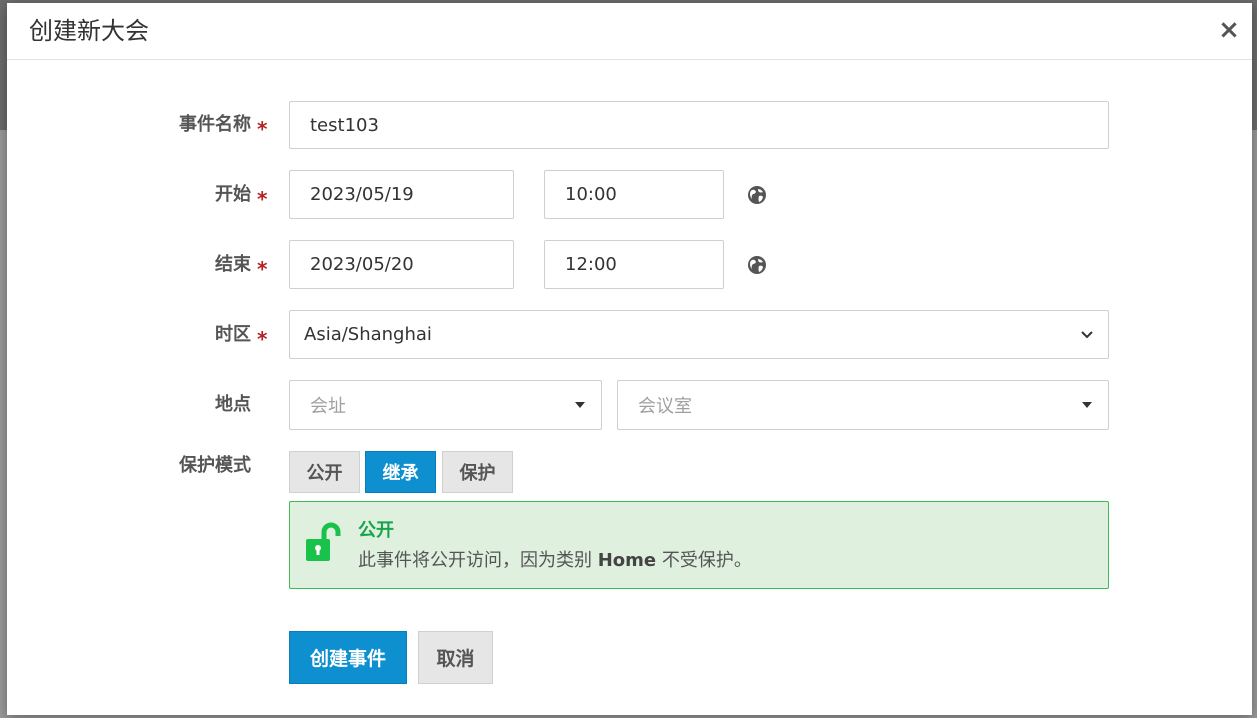  Describe the element at coordinates (863, 405) in the screenshot. I see `room-select: 会议室` at that location.